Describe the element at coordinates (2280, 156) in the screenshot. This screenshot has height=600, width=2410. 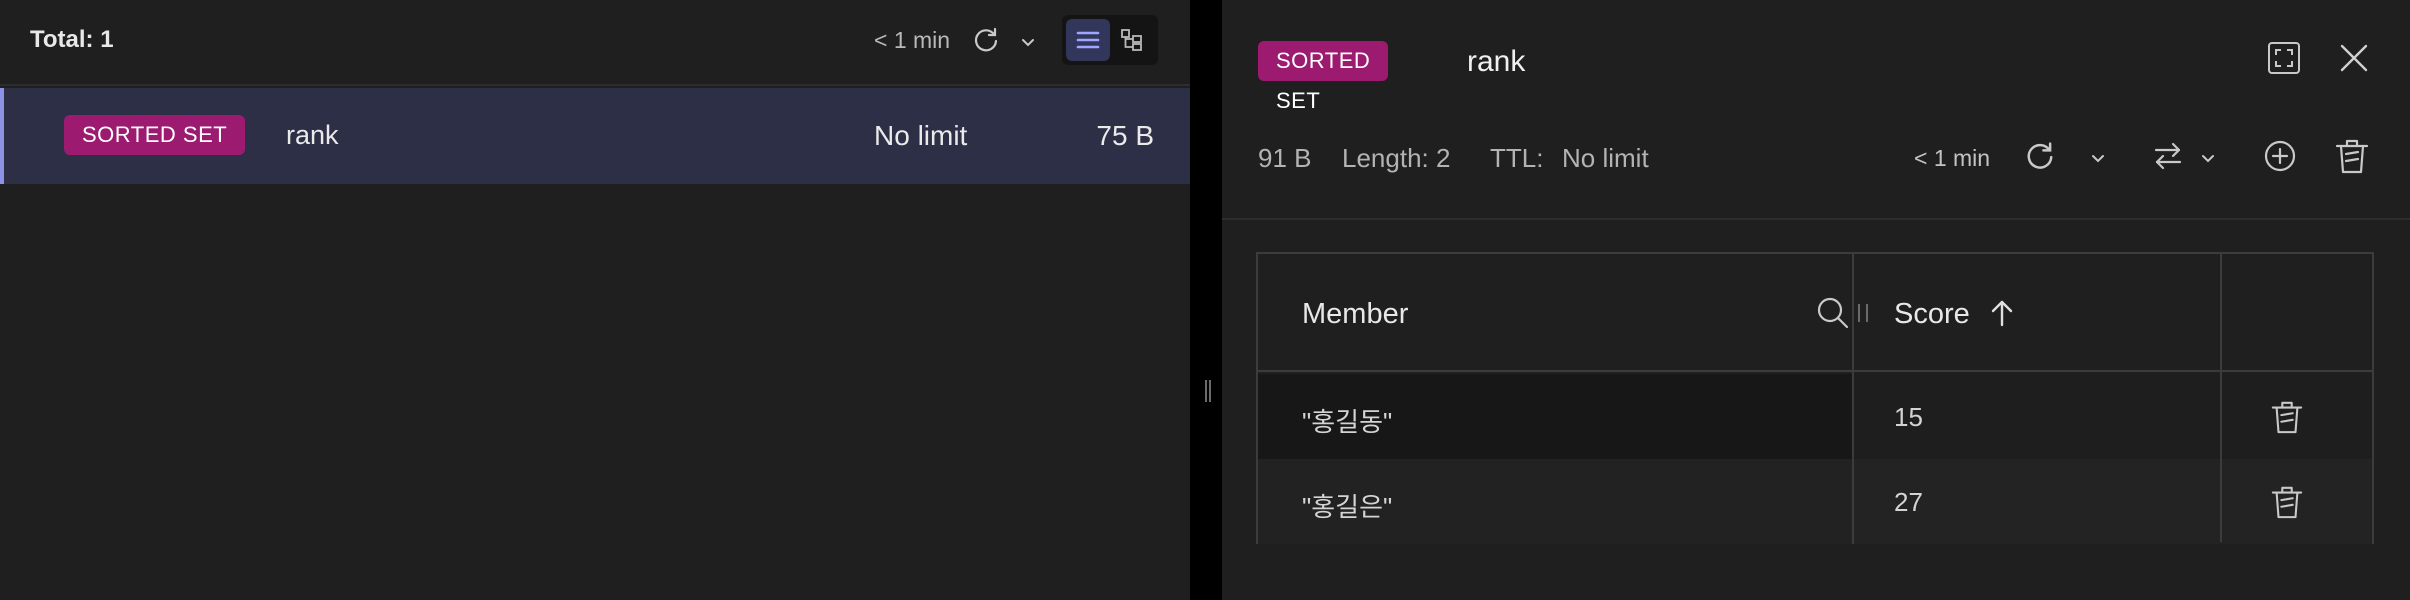
I see `add-circle-icon` at that location.